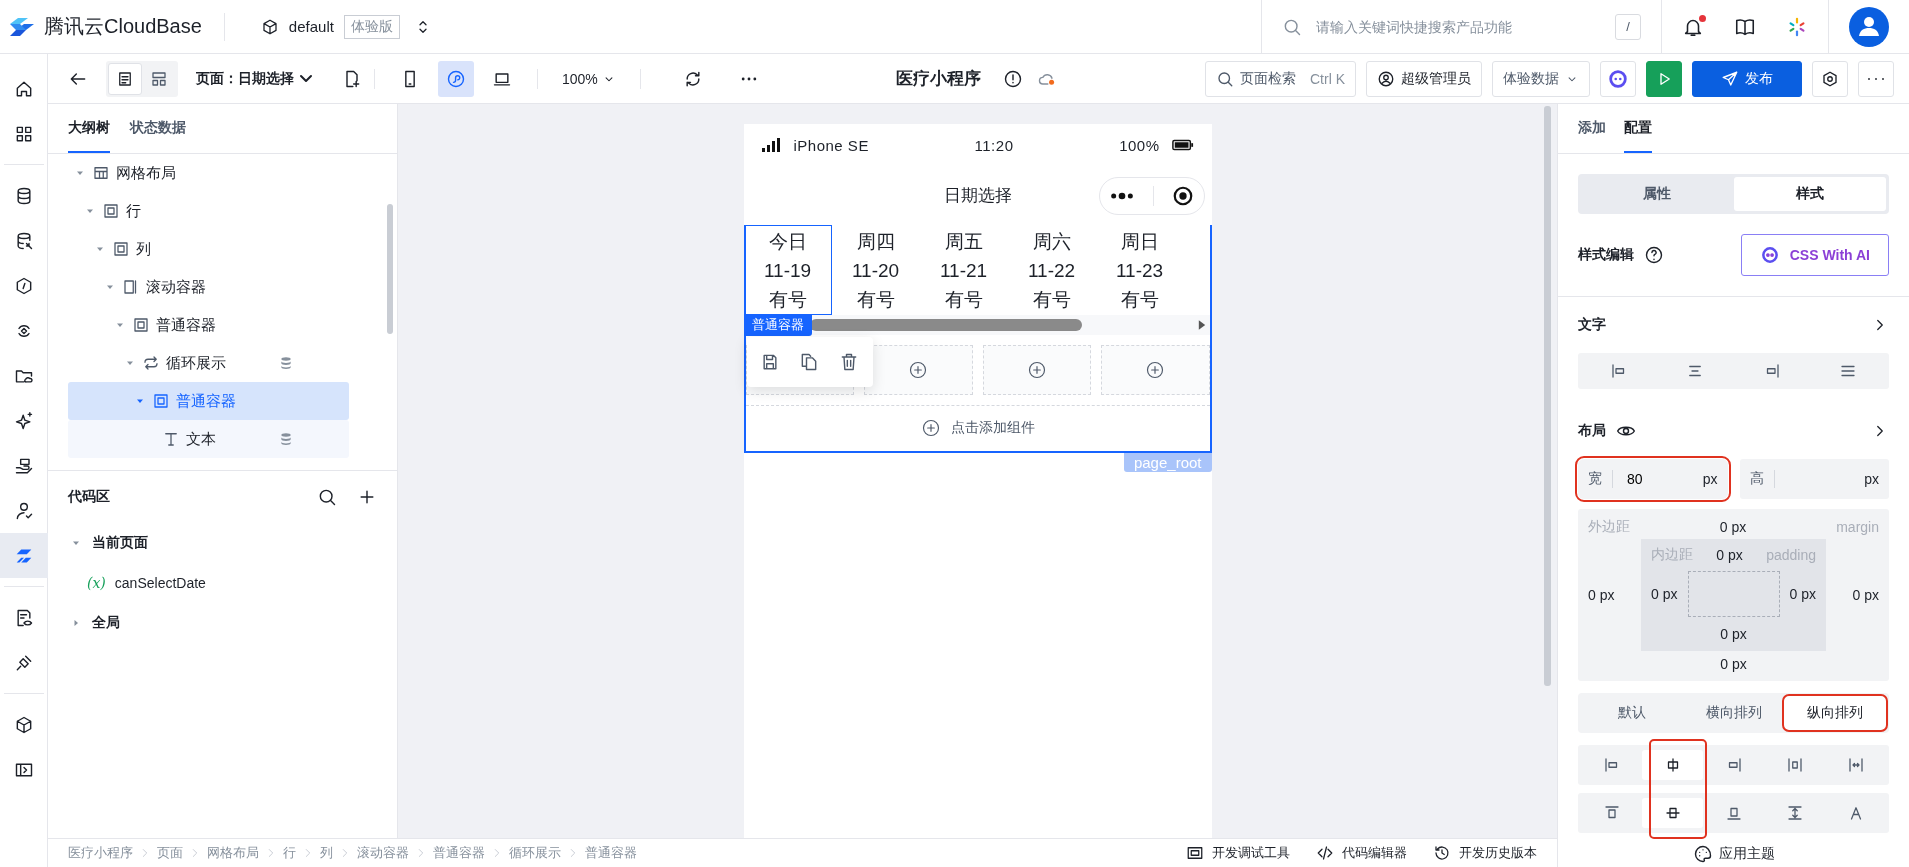 Image resolution: width=1909 pixels, height=867 pixels. What do you see at coordinates (1592, 325) in the screenshot?
I see `section-title: 文字` at bounding box center [1592, 325].